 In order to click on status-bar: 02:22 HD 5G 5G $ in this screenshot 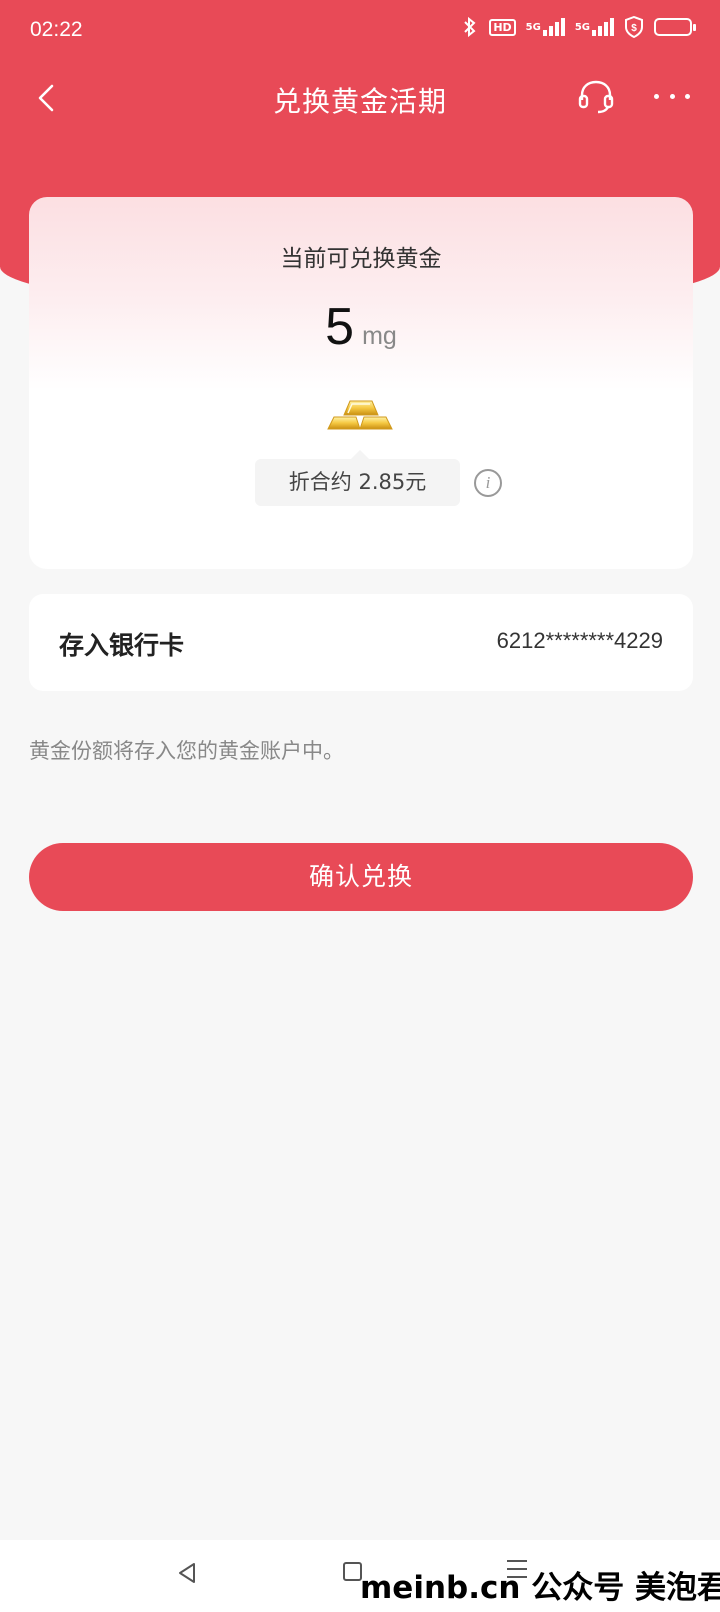, I will do `click(360, 31)`.